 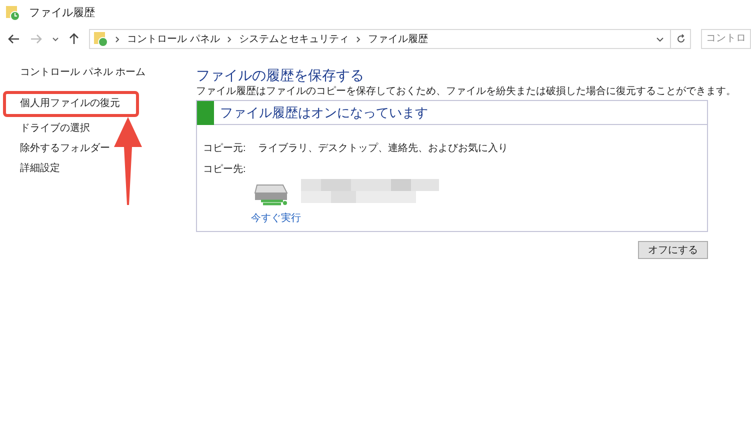 I want to click on sidebar-link: 除外するフォルダー, so click(x=65, y=149).